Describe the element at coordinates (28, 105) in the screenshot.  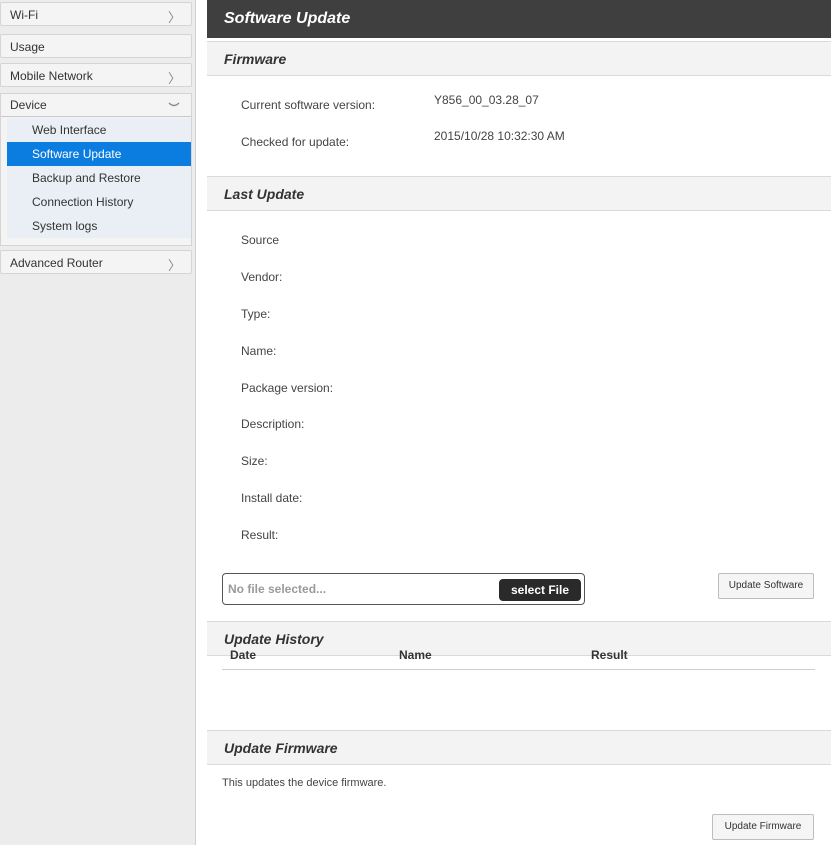
I see `sidebar-item-label: Device` at that location.